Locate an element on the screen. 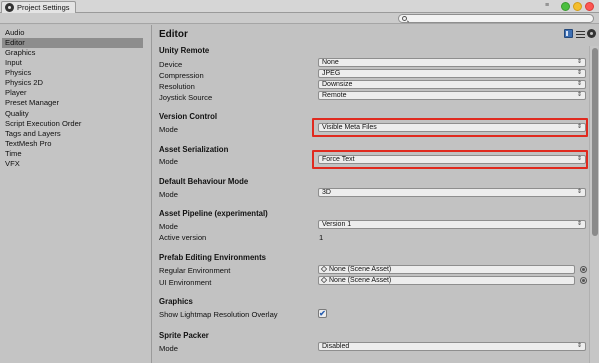 This screenshot has height=363, width=599. sprite-packer-mode-dropdown: Disabled ⇕ is located at coordinates (452, 346).